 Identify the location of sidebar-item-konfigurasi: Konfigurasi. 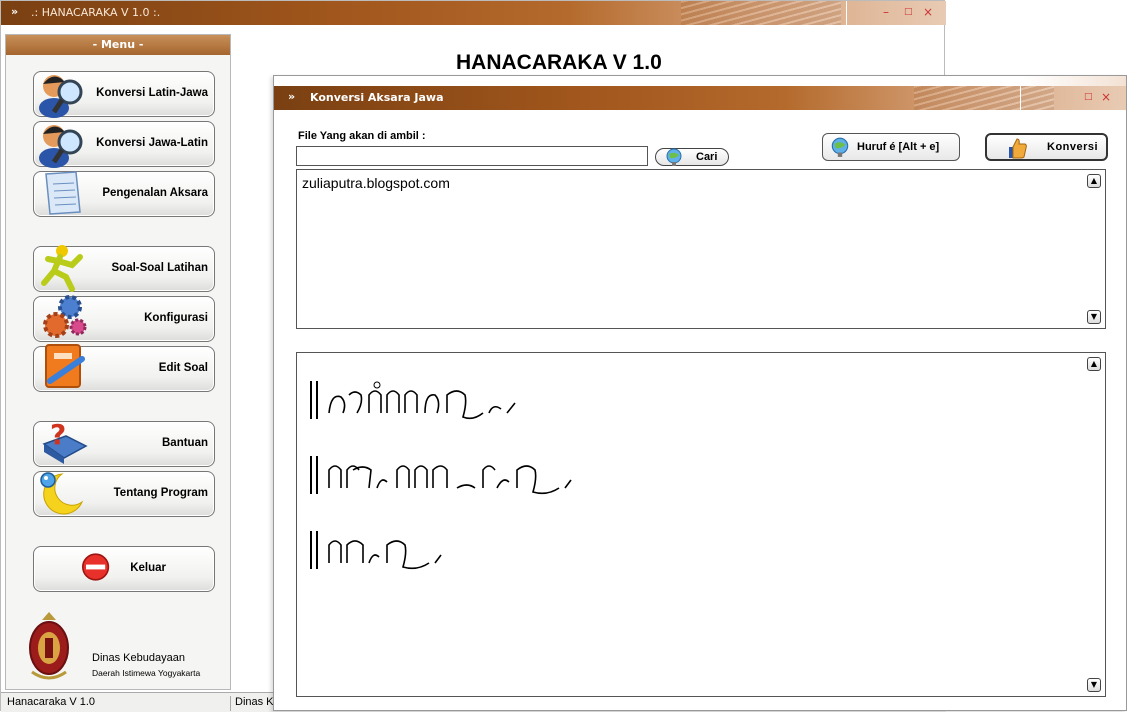
(124, 318).